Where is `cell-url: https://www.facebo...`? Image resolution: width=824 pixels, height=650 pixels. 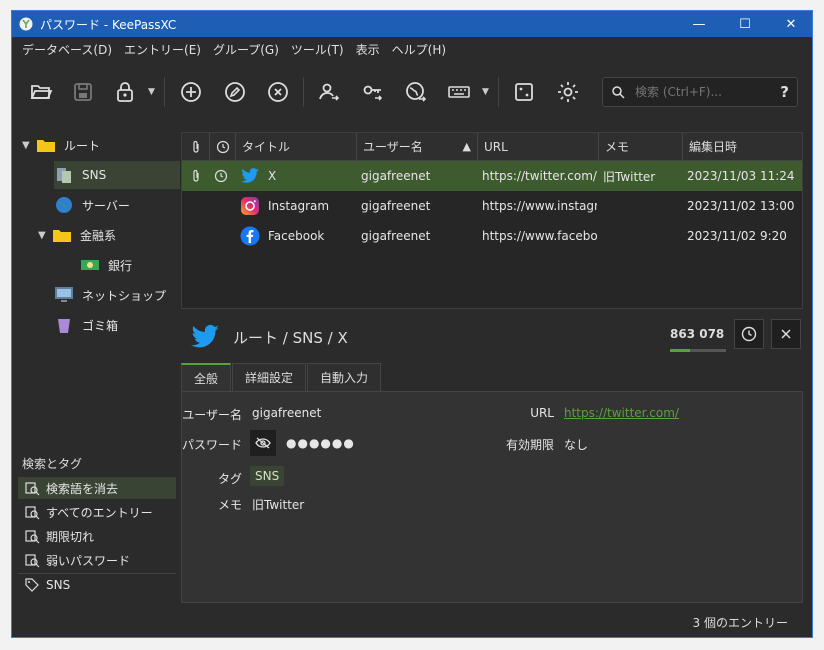
cell-url: https://www.facebo... is located at coordinates (539, 236).